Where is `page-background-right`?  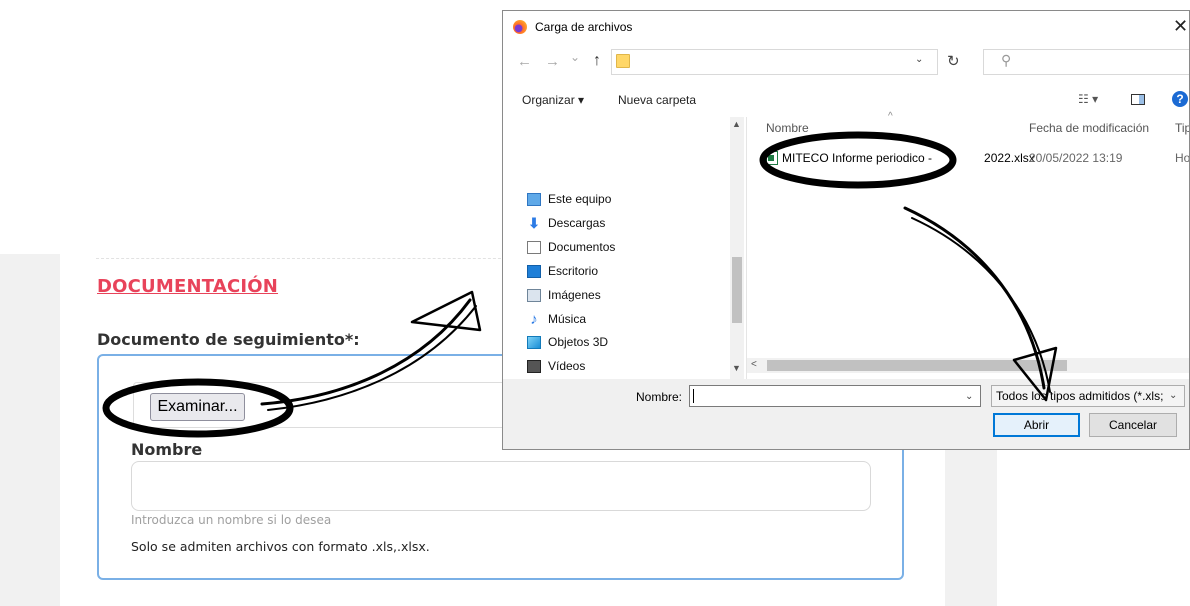
page-background-right is located at coordinates (971, 525).